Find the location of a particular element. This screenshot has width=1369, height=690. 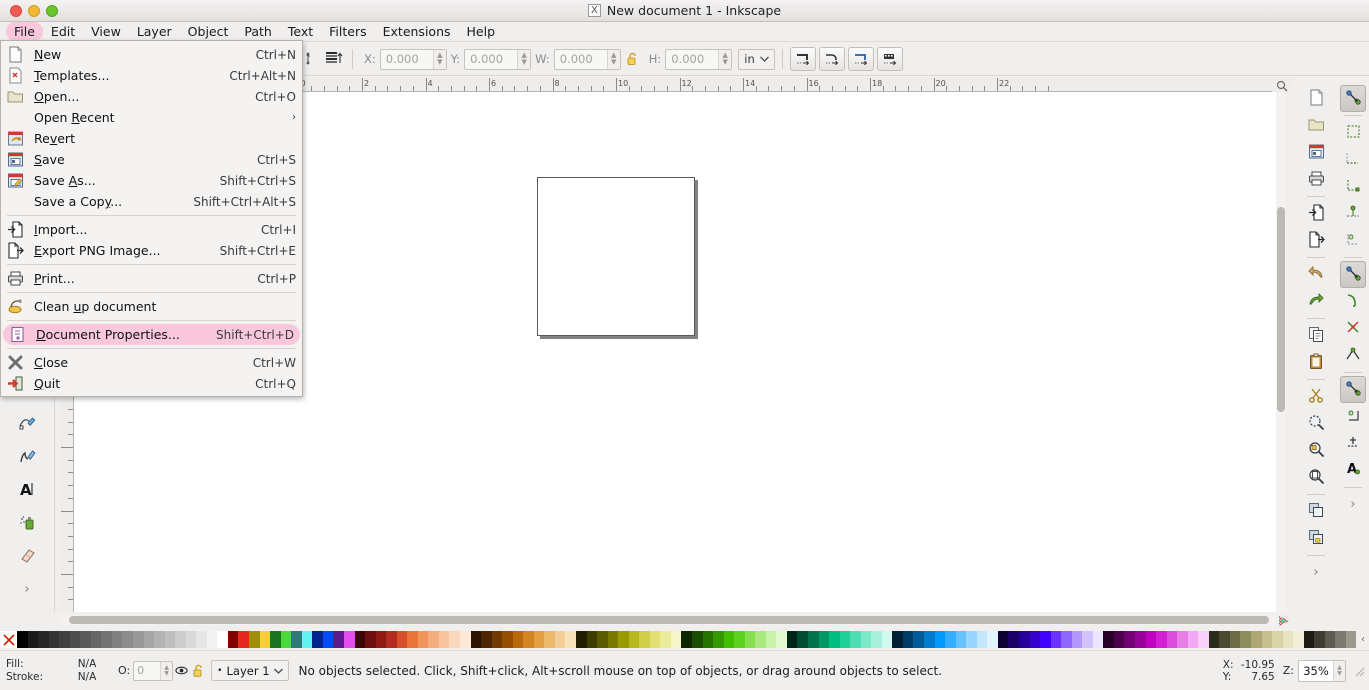

snap-text-baseline-button: A is located at coordinates (1353, 470).